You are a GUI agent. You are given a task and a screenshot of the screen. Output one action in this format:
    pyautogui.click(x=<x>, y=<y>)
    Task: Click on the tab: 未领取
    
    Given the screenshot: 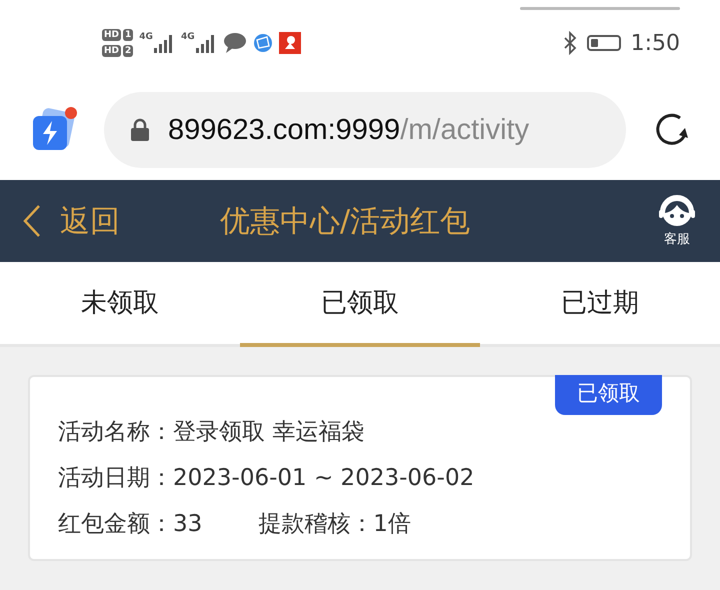 What is the action you would take?
    pyautogui.click(x=120, y=304)
    